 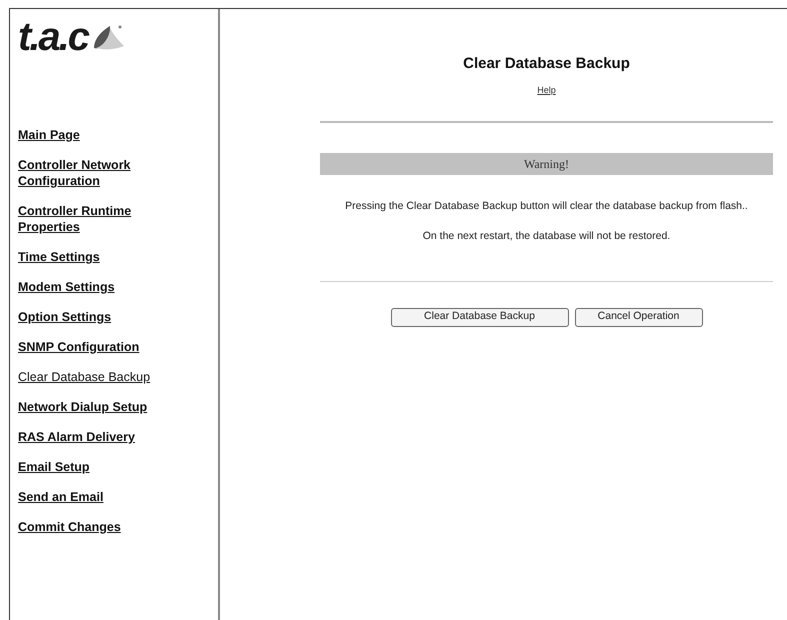 What do you see at coordinates (103, 317) in the screenshot?
I see `nav-link: Option Settings` at bounding box center [103, 317].